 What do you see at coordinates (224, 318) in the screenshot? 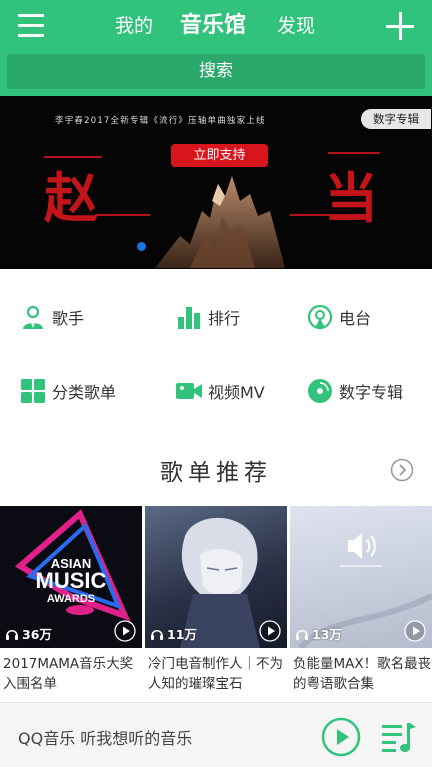
I see `category-label: 排行` at bounding box center [224, 318].